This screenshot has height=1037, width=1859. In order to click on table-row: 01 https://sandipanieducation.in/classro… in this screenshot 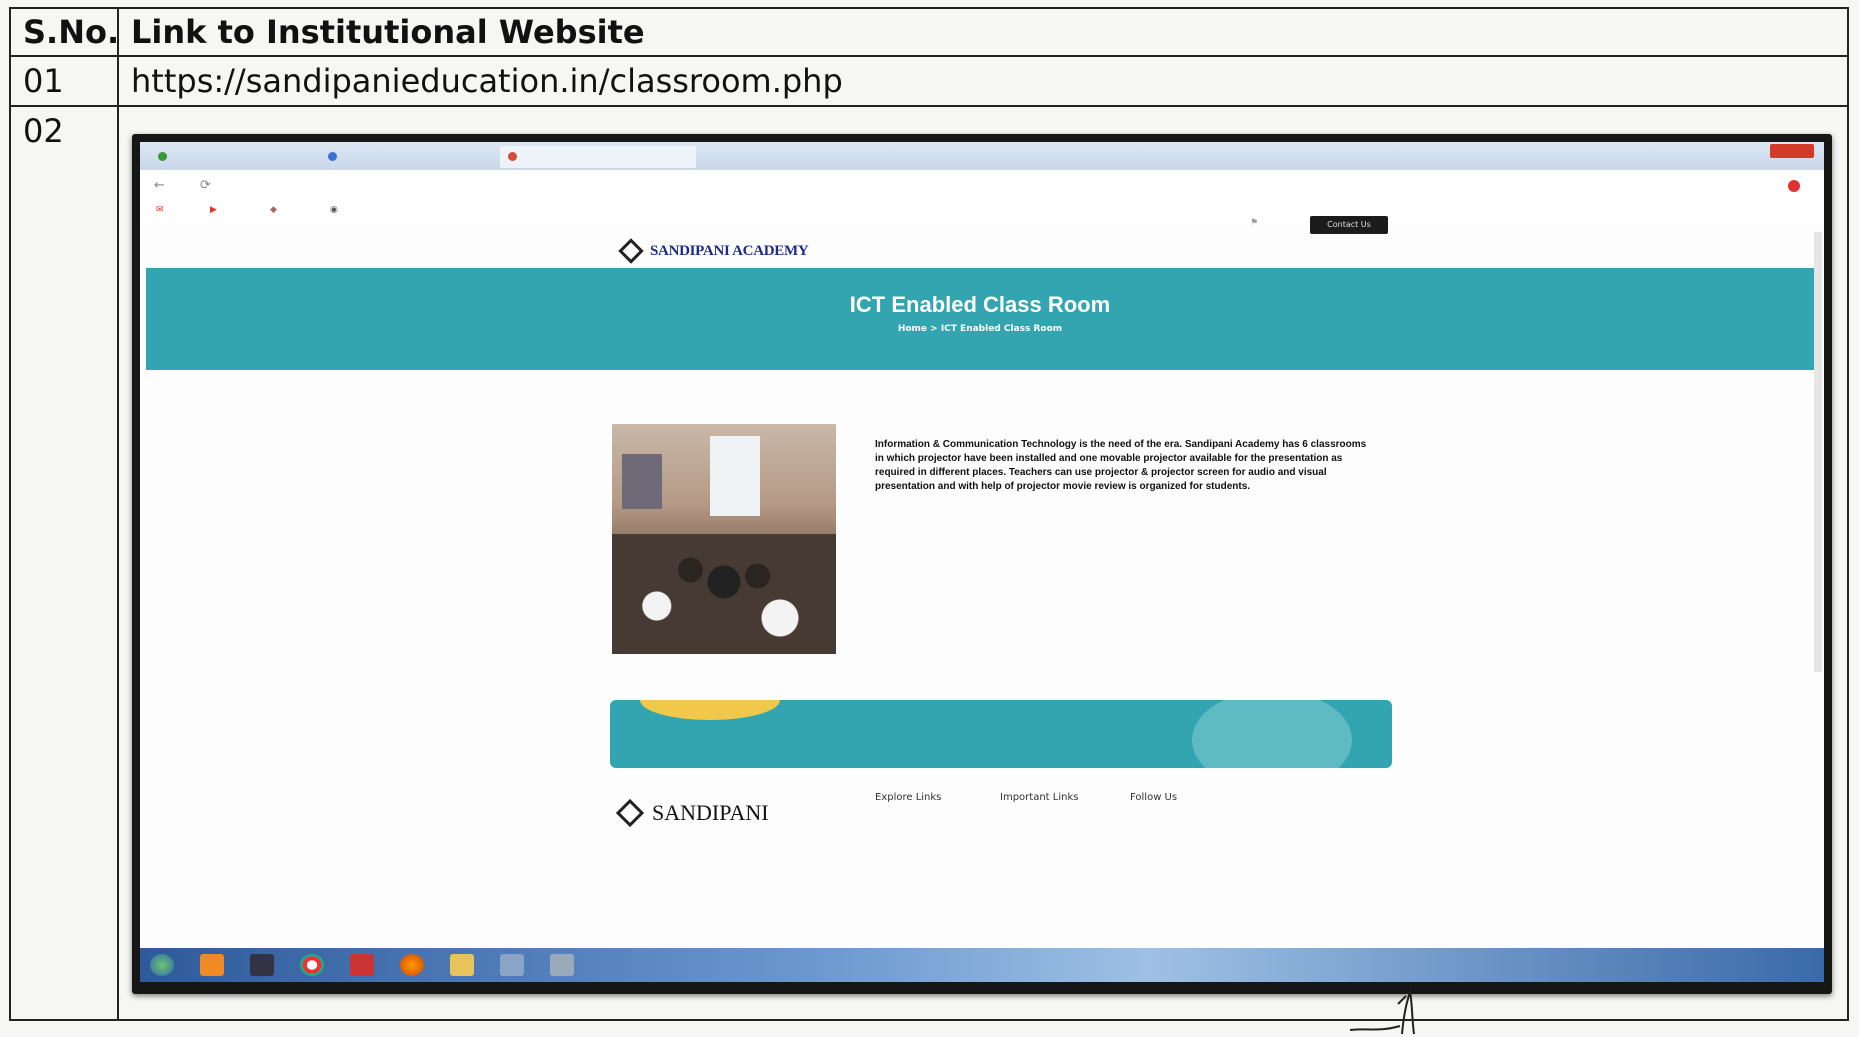, I will do `click(929, 81)`.